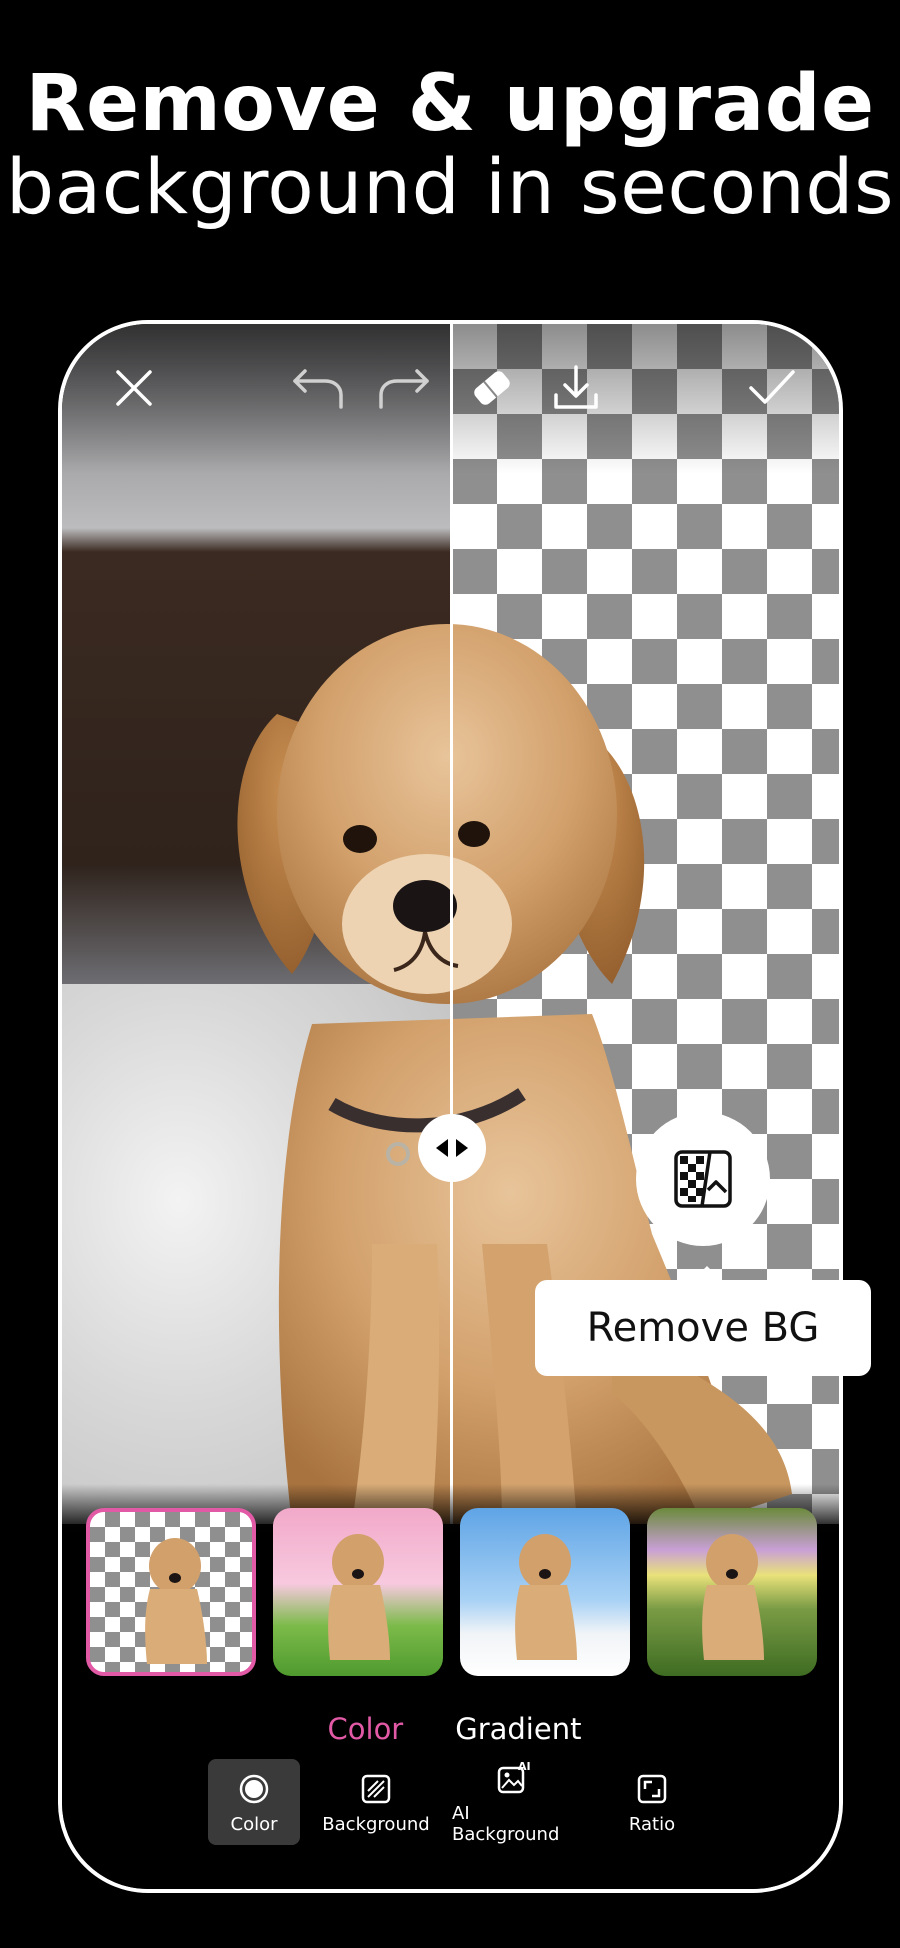 The height and width of the screenshot is (1948, 900). I want to click on background-pattern-icon, so click(376, 1788).